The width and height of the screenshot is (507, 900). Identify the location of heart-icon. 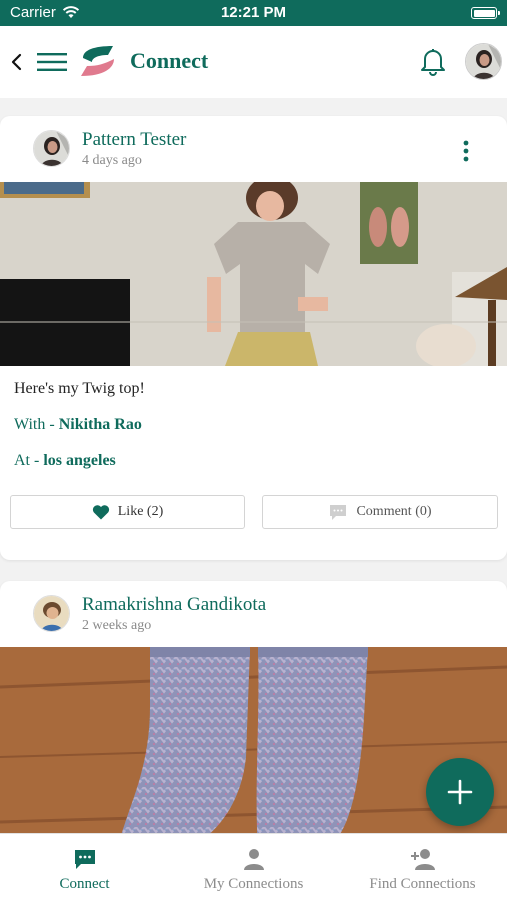
(100, 512).